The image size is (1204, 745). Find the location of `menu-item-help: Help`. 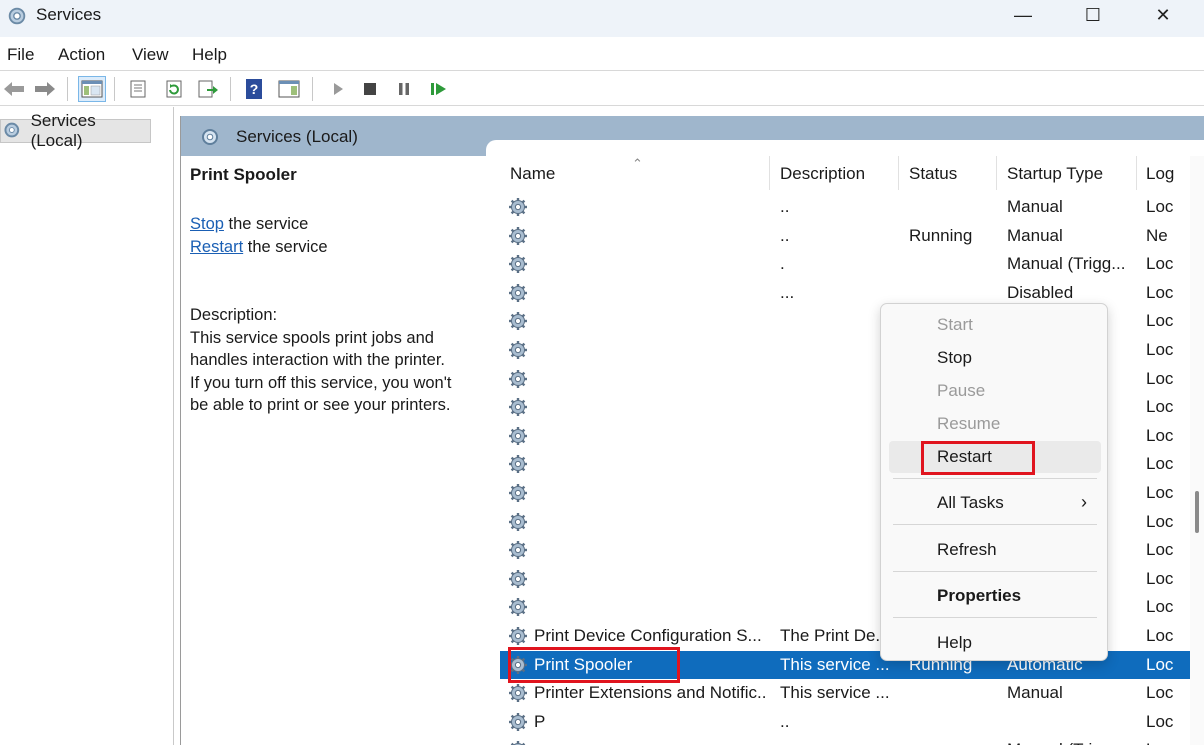

menu-item-help: Help is located at coordinates (995, 643).